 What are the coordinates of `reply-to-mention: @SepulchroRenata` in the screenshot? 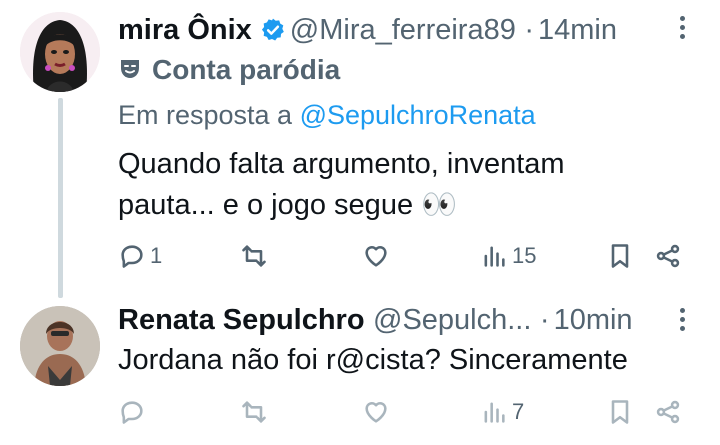 It's located at (418, 115).